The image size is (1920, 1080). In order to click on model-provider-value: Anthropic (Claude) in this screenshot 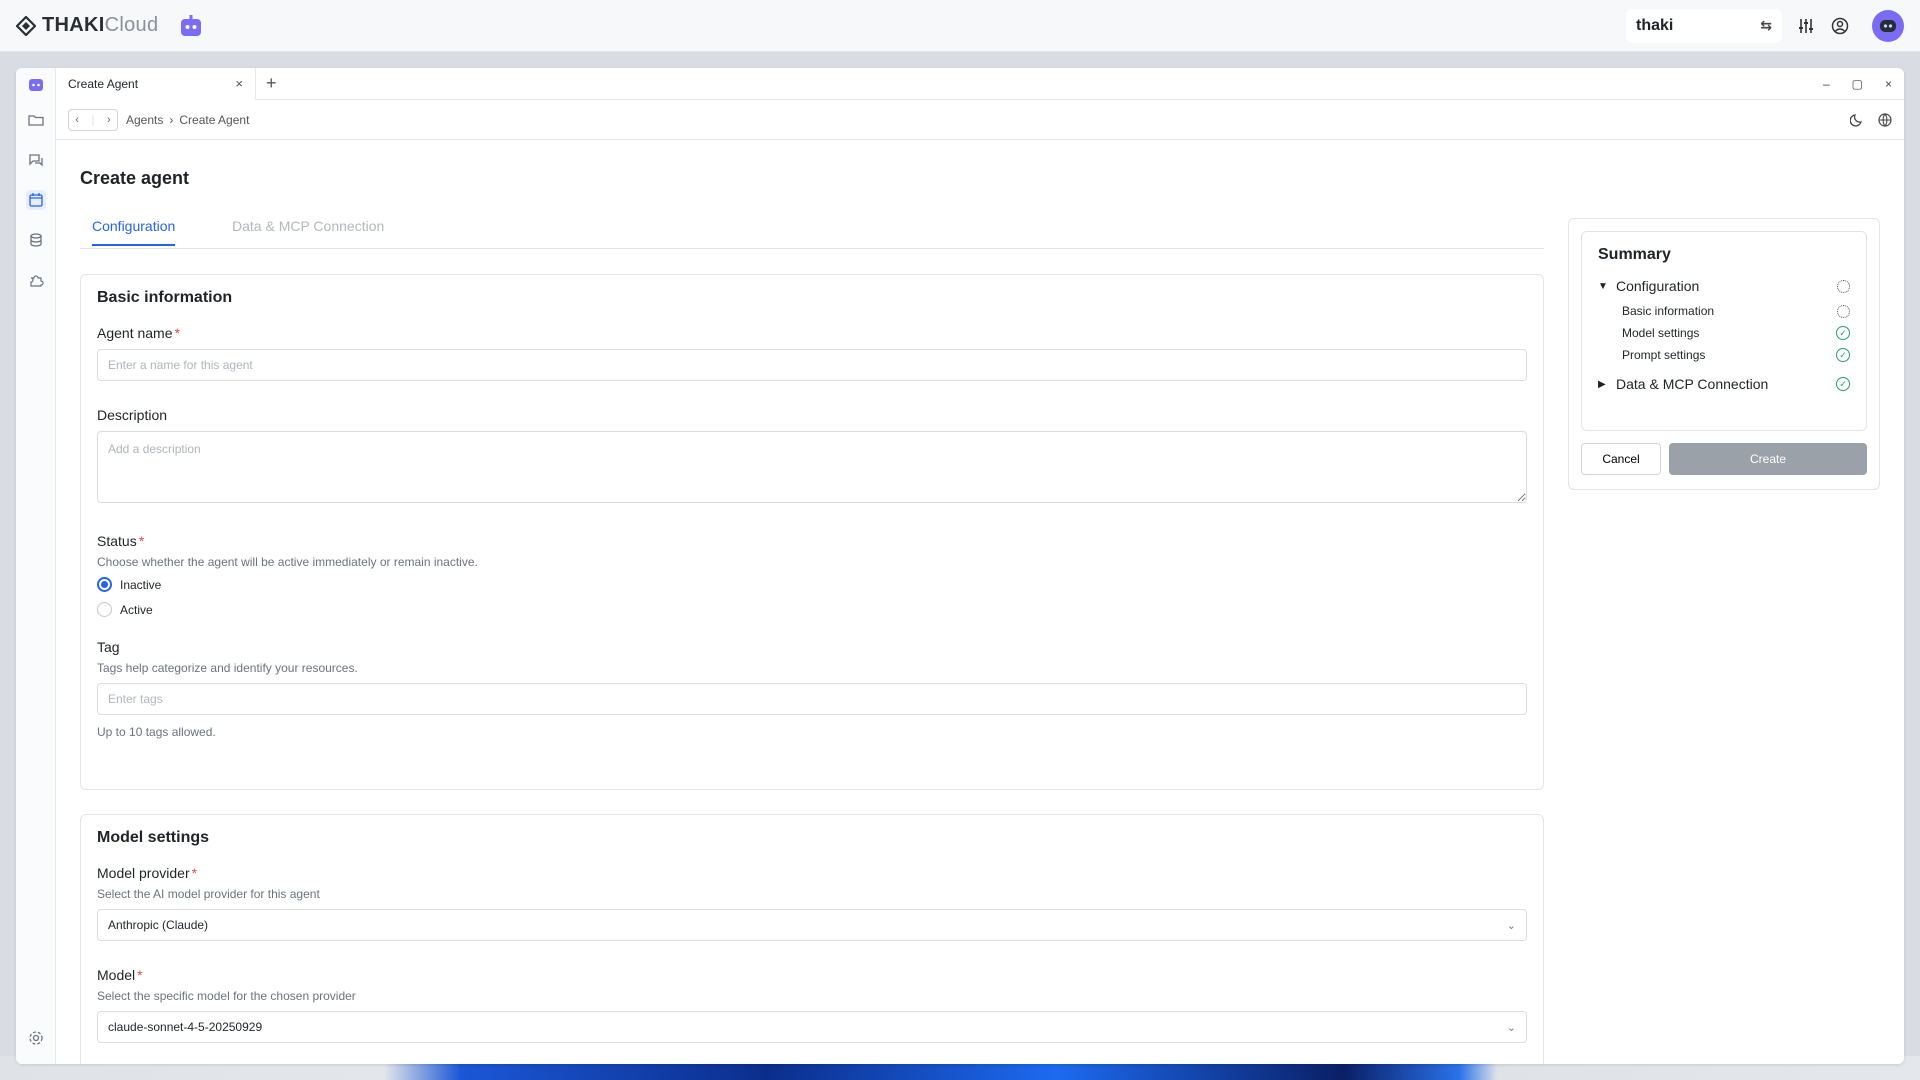, I will do `click(158, 925)`.